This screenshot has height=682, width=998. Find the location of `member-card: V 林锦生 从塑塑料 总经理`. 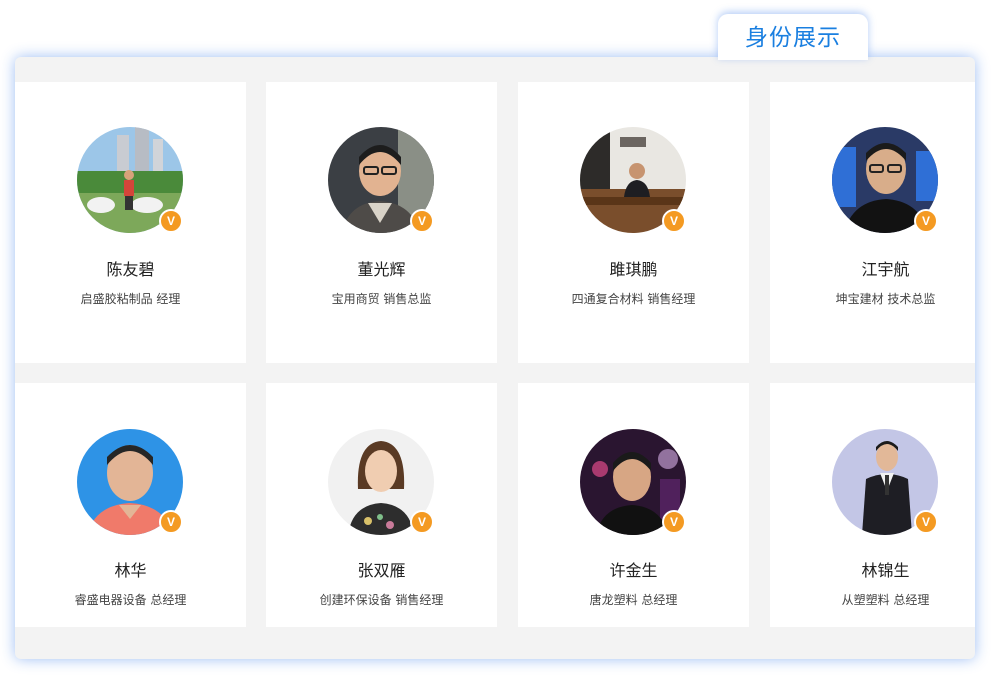

member-card: V 林锦生 从塑塑料 总经理 is located at coordinates (872, 505).